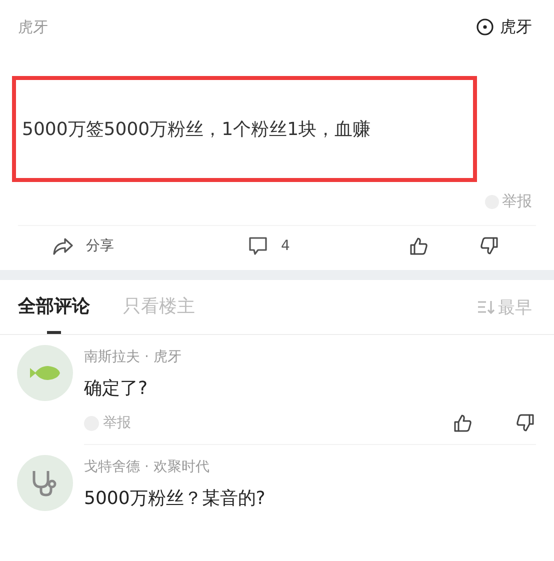 The image size is (554, 561). I want to click on comments-button: 4, so click(268, 246).